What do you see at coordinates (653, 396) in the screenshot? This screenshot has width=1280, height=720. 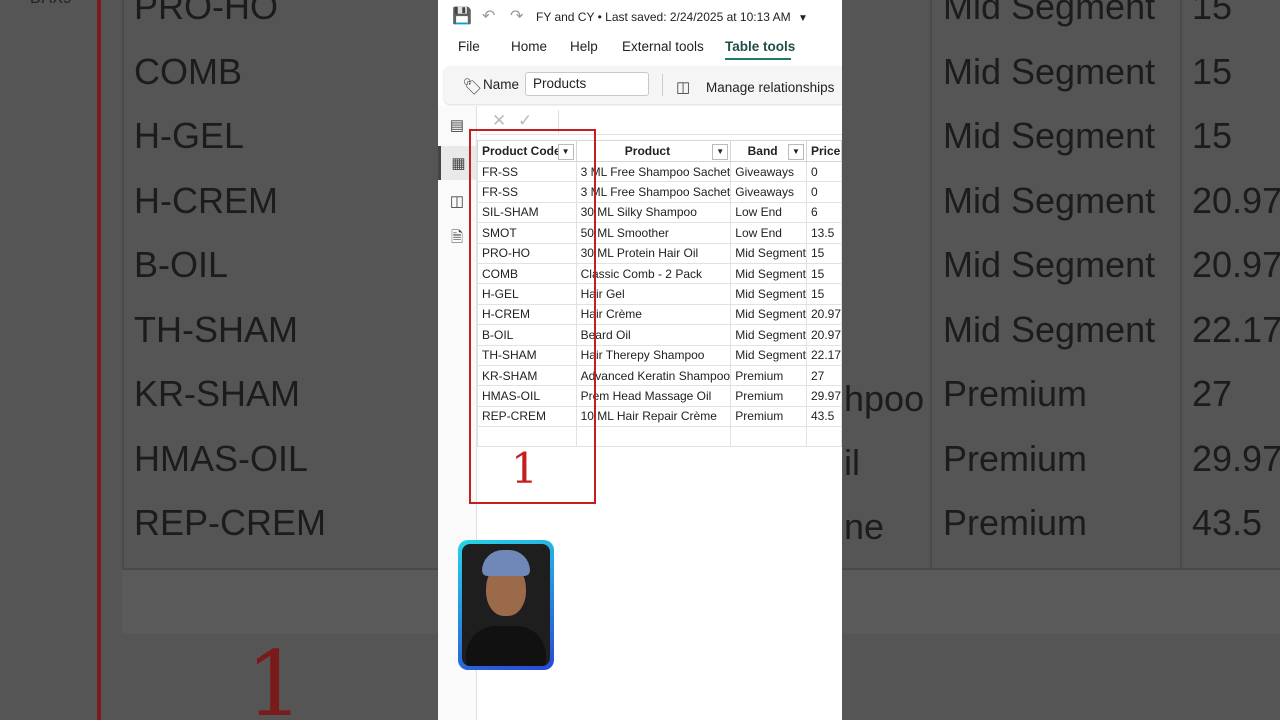 I see `cell-product: Prem Head Massage Oil` at bounding box center [653, 396].